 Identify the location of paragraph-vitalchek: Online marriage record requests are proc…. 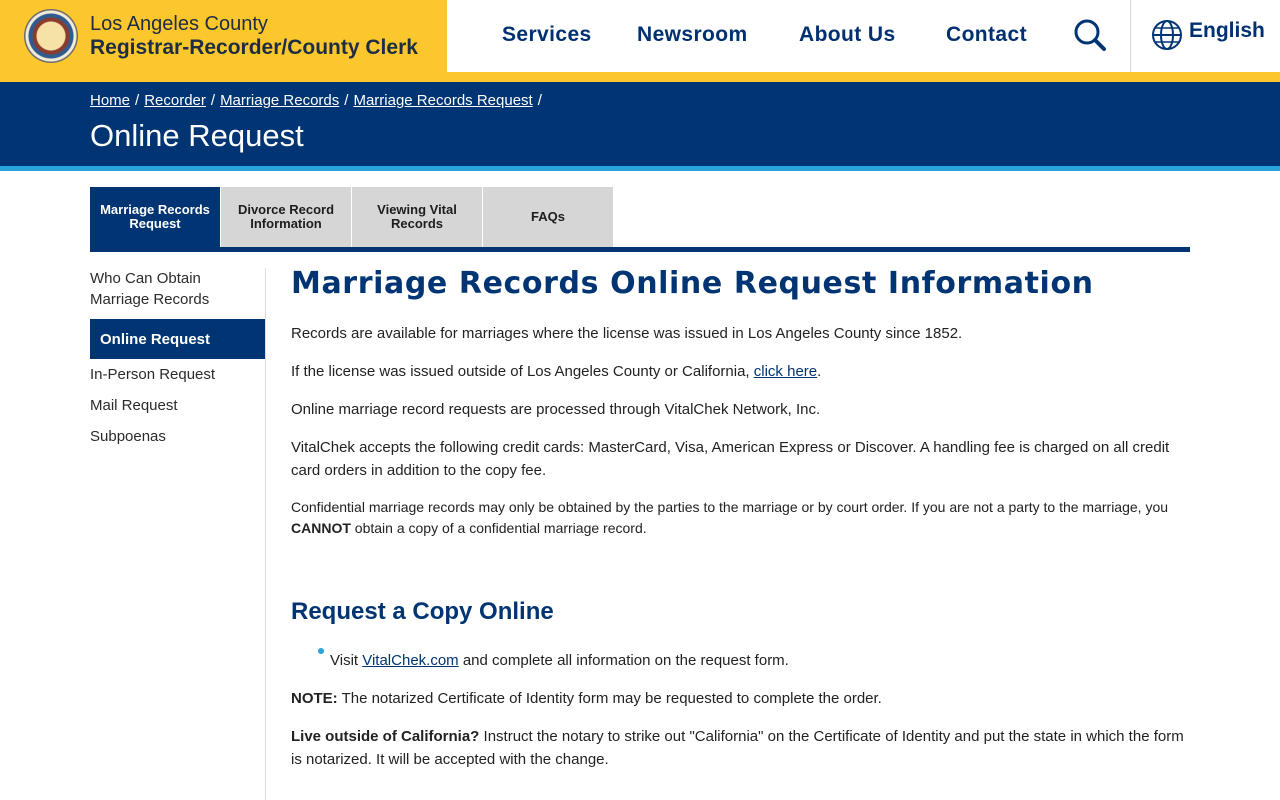
(556, 409).